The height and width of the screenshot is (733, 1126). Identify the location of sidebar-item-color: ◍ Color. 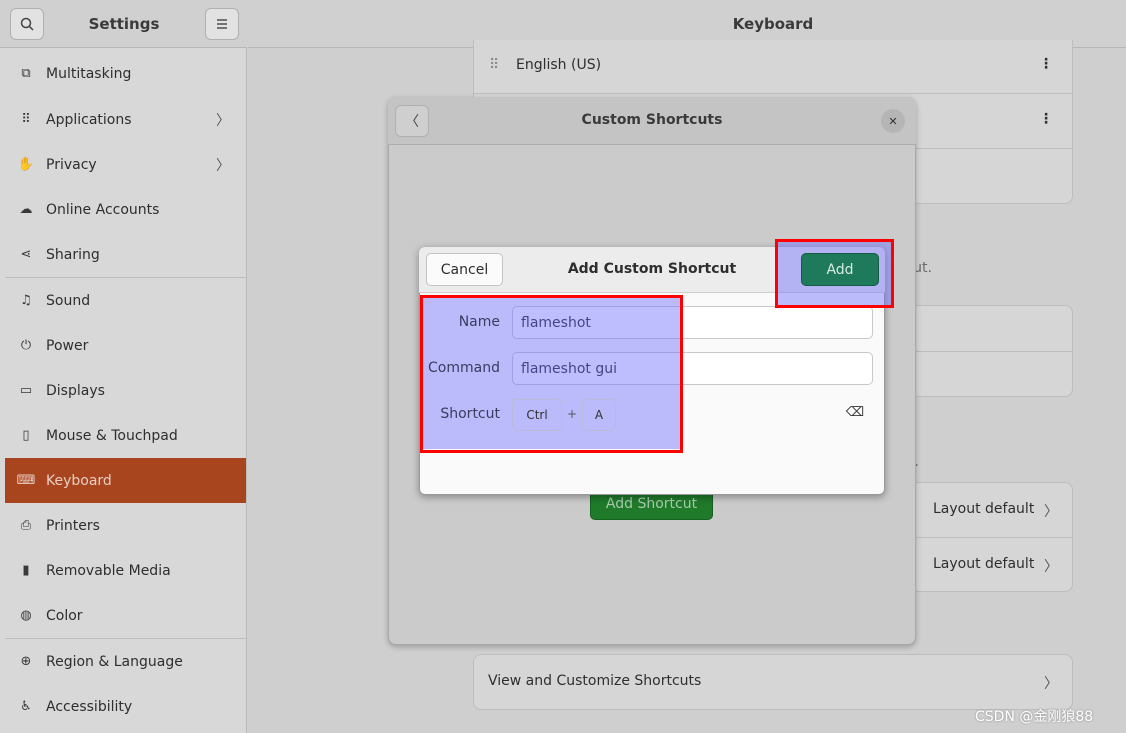
(125, 615).